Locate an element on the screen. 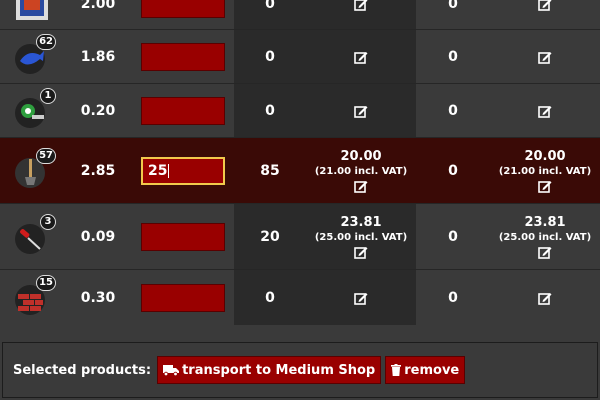  item-cell: 57 is located at coordinates (32, 170).